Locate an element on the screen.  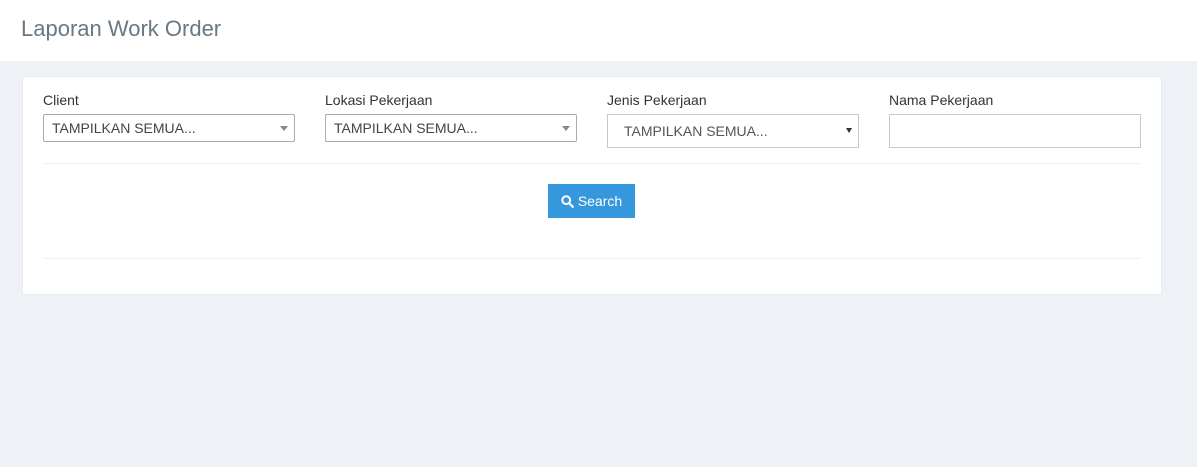
search-button-label: Search is located at coordinates (600, 201).